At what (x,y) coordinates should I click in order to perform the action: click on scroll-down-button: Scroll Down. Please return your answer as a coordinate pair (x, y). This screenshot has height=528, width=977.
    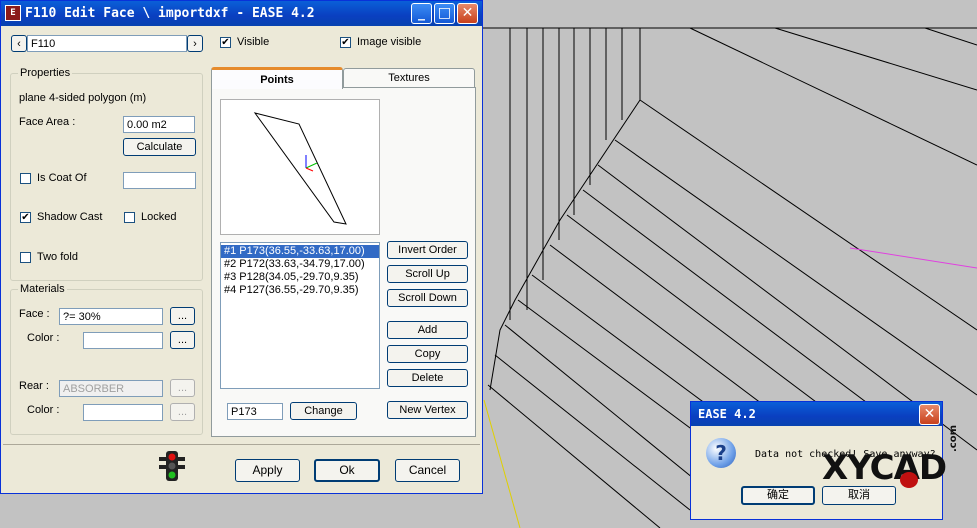
    Looking at the image, I should click on (427, 298).